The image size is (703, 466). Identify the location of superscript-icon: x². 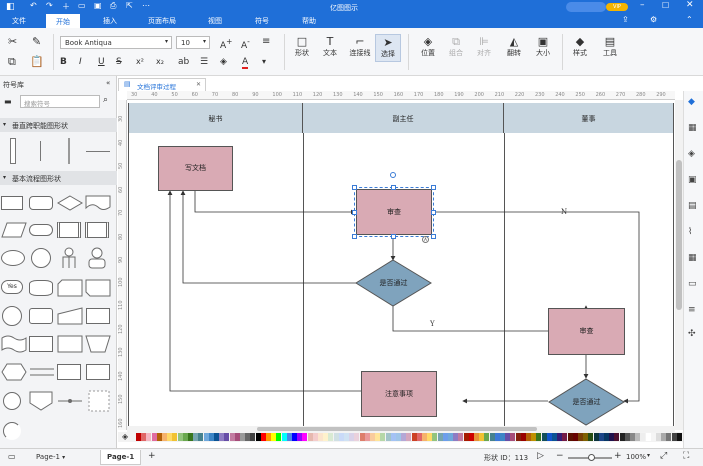
(140, 61).